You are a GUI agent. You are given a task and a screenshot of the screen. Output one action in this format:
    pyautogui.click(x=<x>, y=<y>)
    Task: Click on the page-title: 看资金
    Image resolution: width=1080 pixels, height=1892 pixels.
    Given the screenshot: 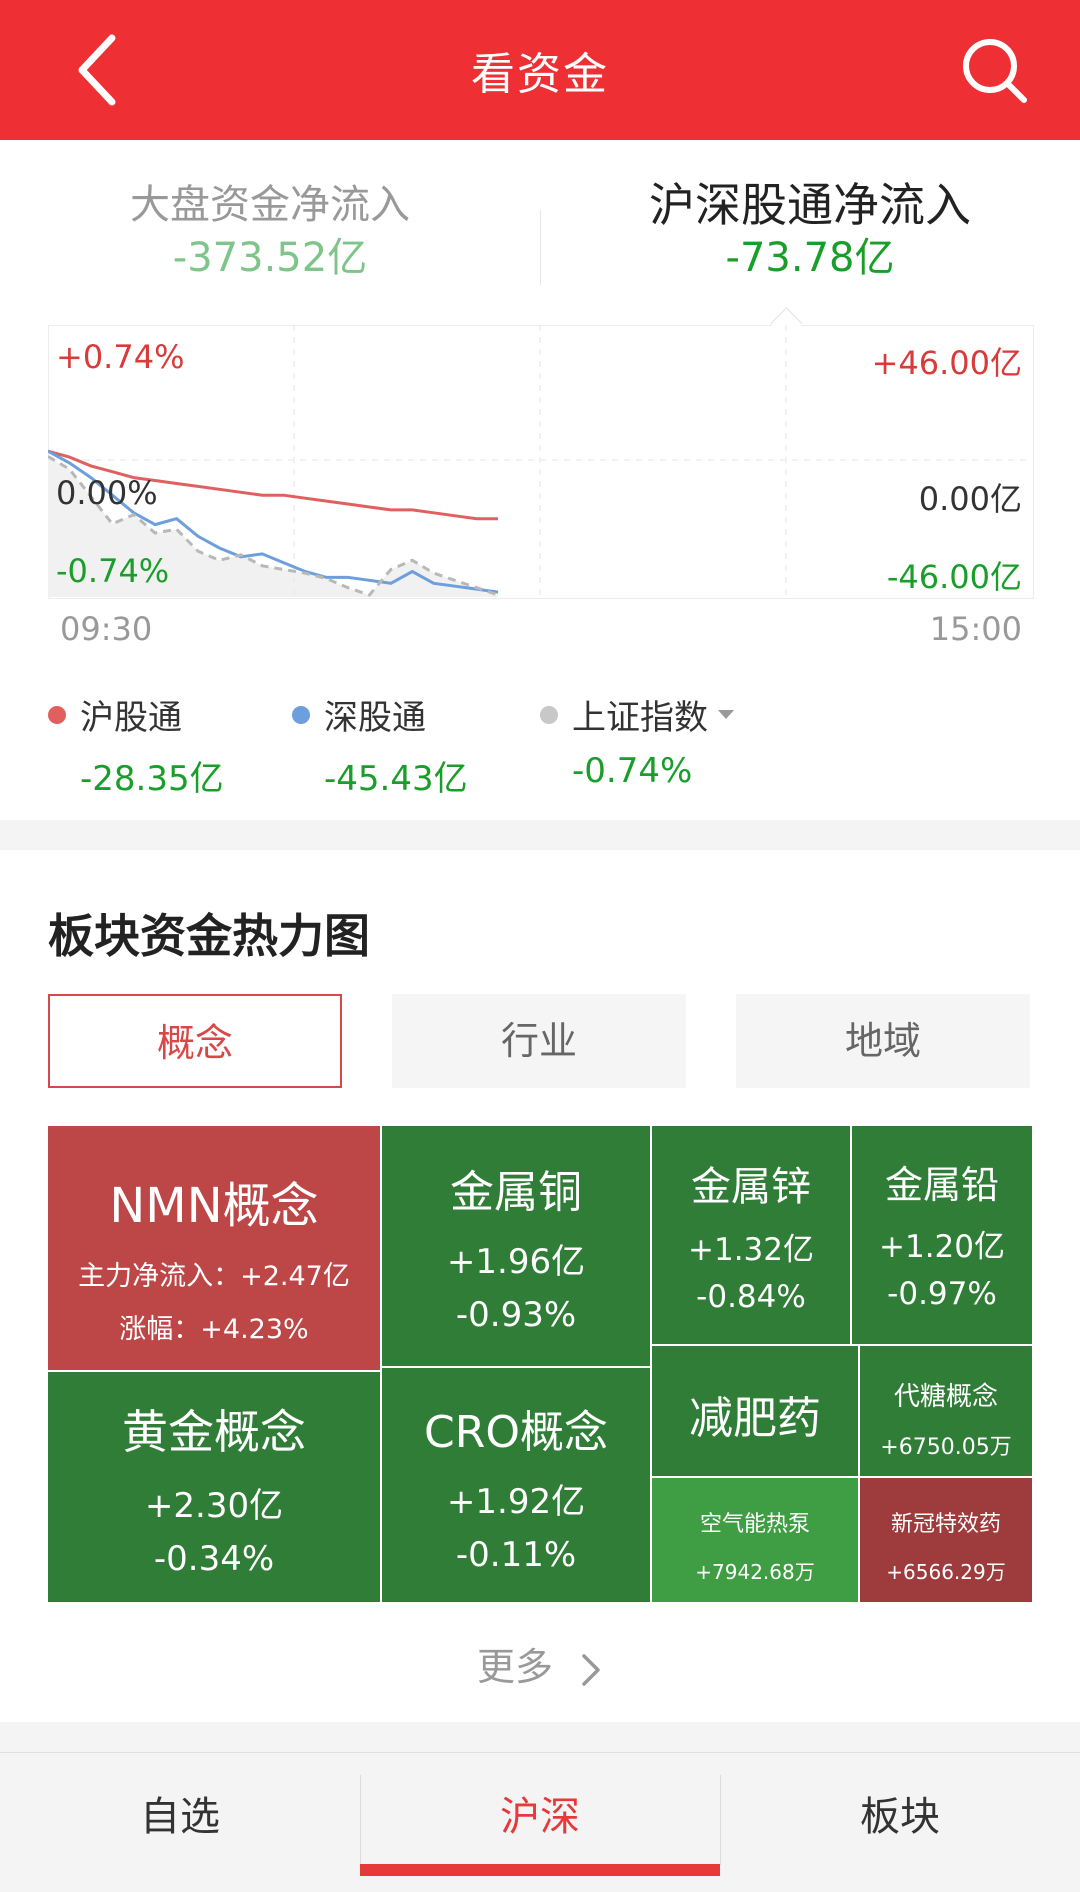 What is the action you would take?
    pyautogui.click(x=540, y=74)
    